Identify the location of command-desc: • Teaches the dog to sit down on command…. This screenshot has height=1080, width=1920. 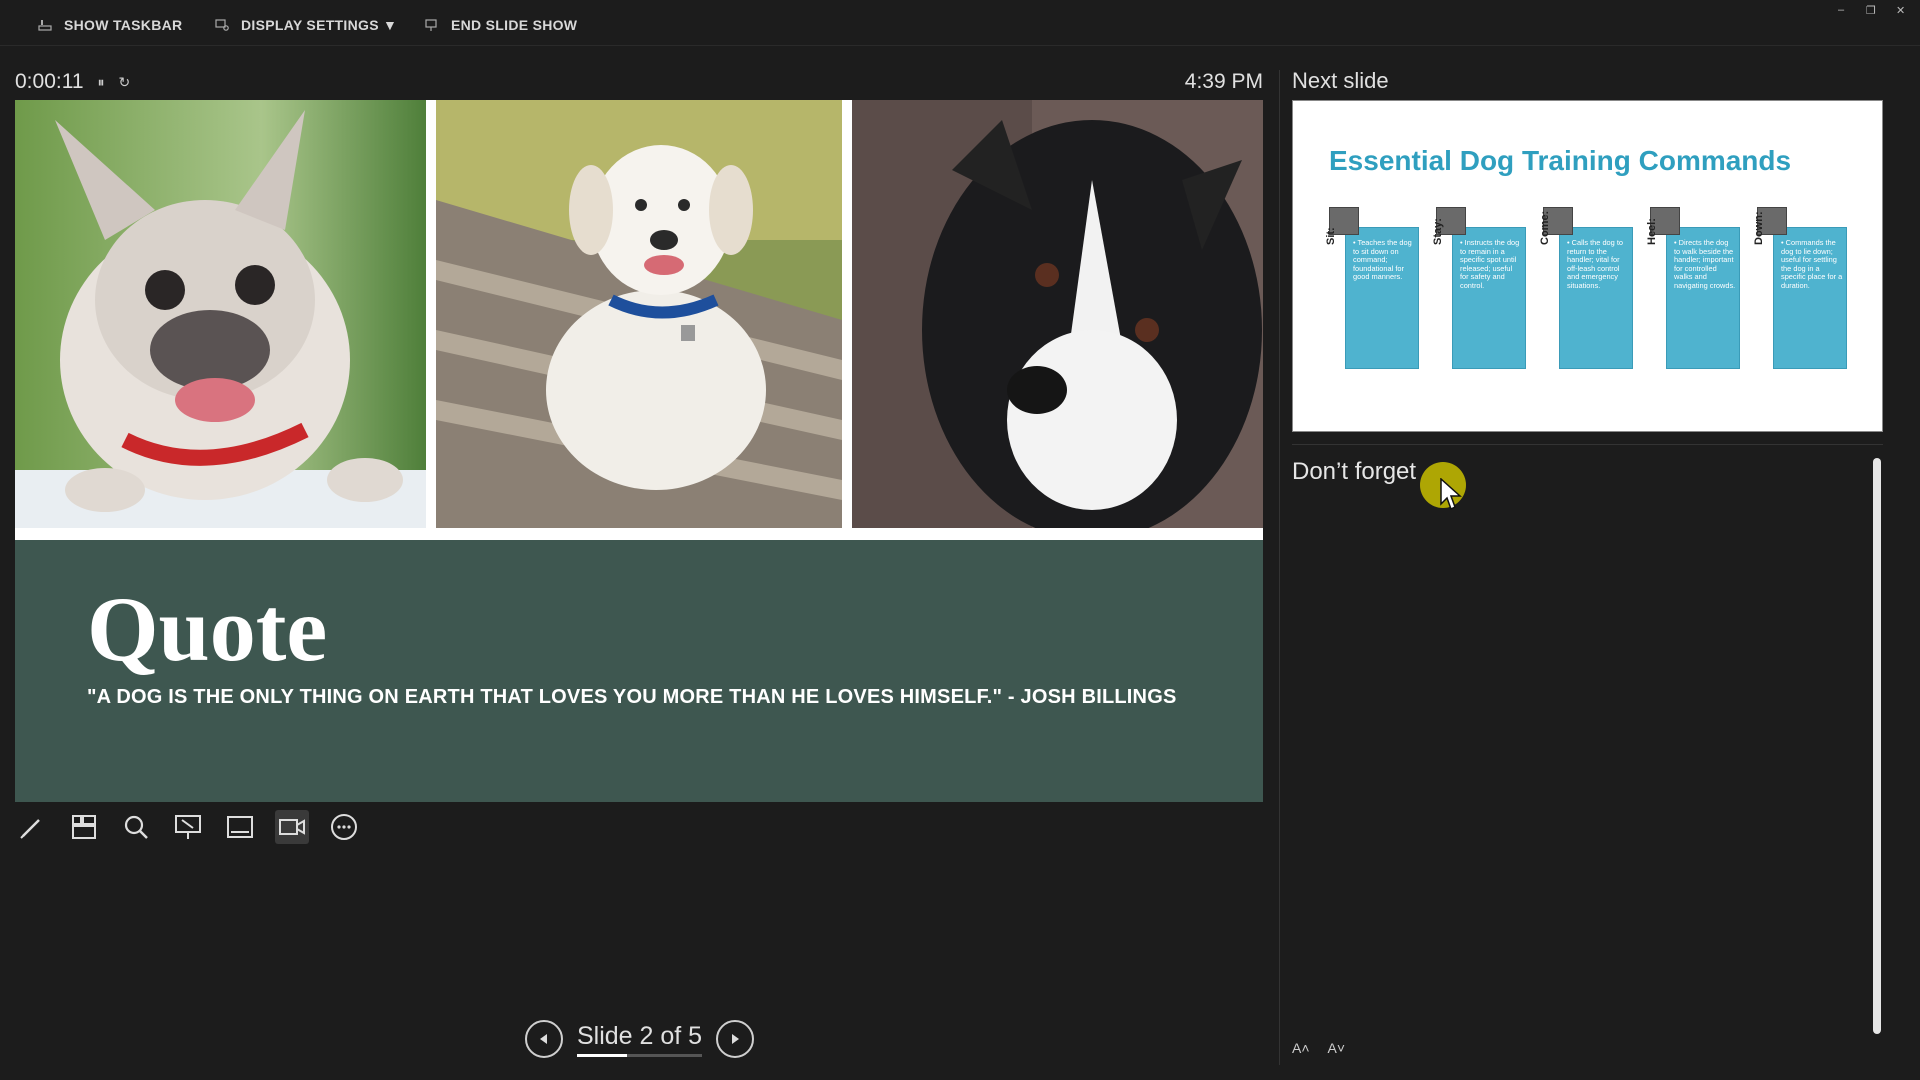
(1382, 259).